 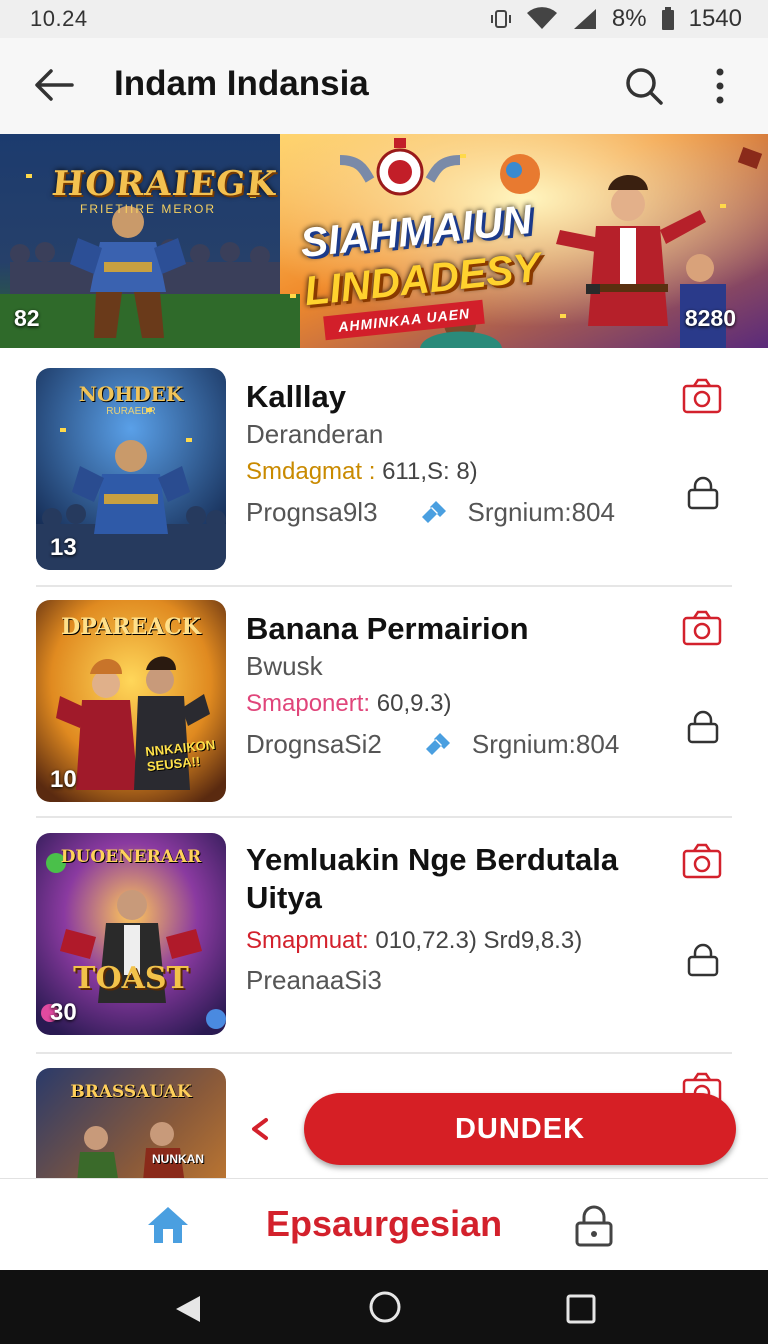 I want to click on stat-label: Smdagmat :, so click(x=311, y=471).